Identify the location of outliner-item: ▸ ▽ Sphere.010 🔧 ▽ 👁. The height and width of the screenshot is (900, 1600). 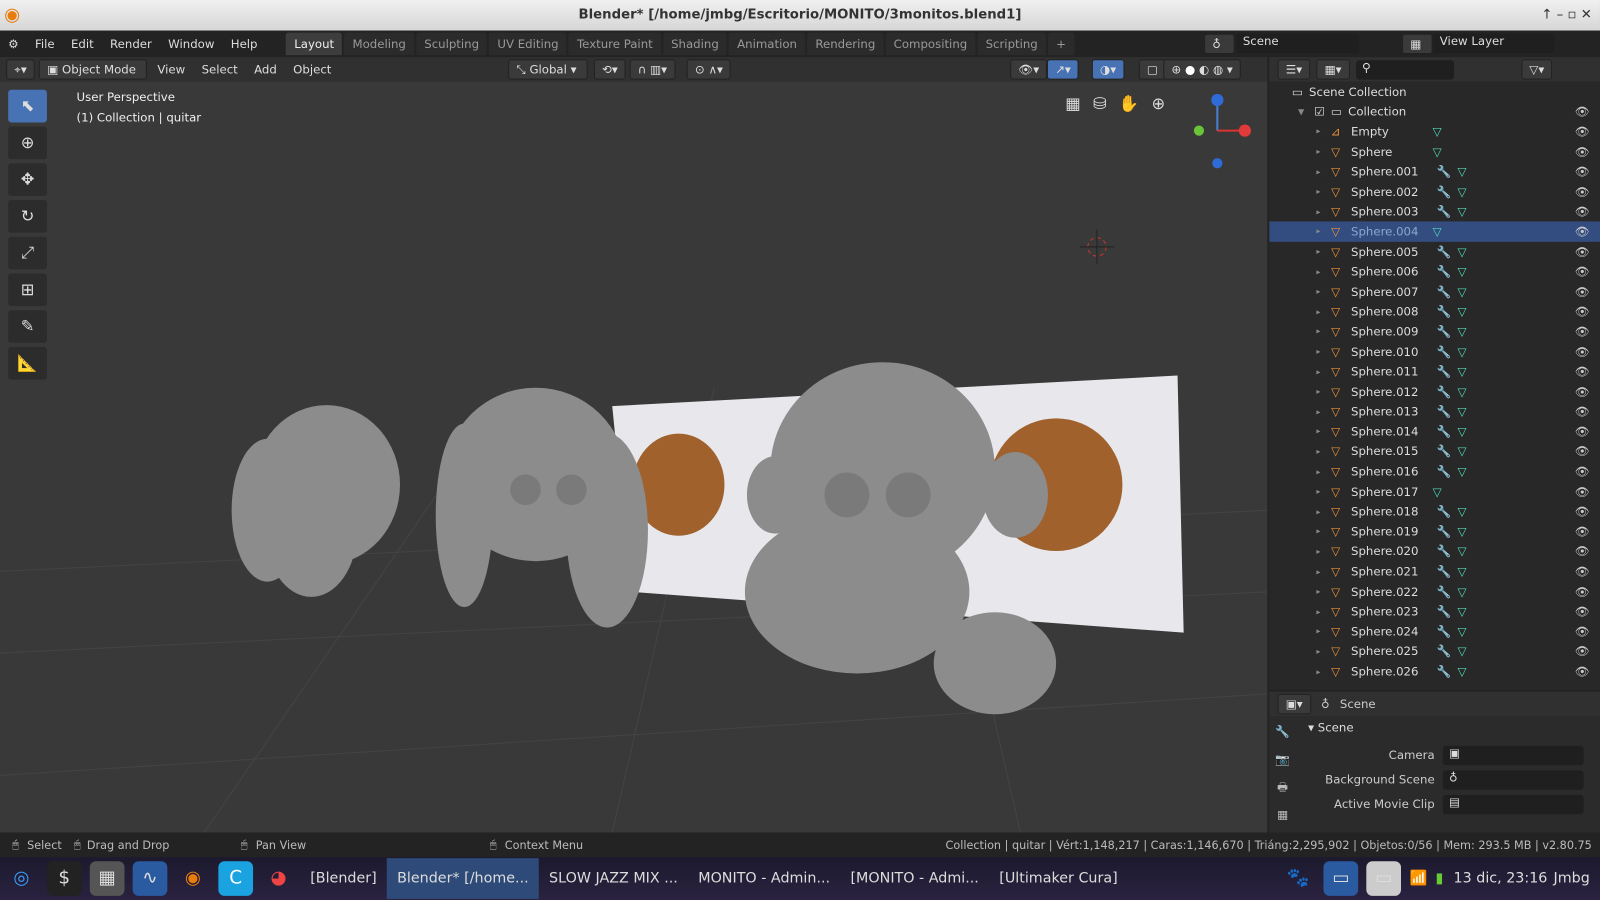
(1434, 352).